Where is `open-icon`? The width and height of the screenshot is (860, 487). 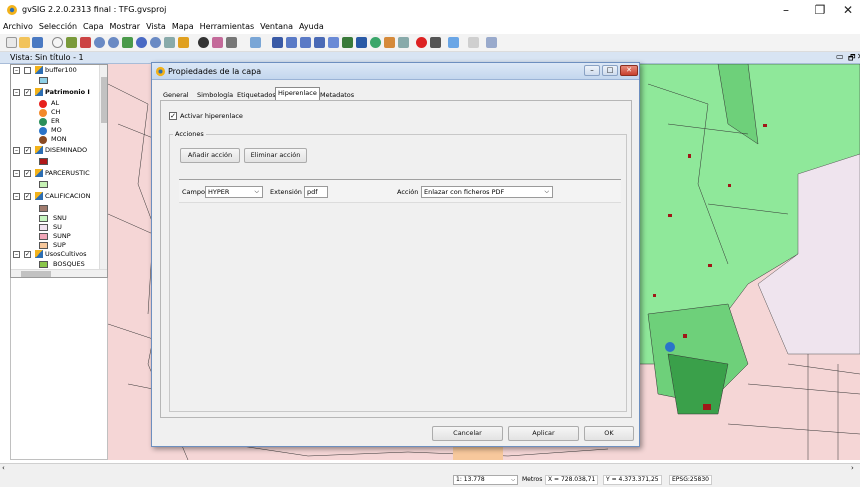 open-icon is located at coordinates (24, 42).